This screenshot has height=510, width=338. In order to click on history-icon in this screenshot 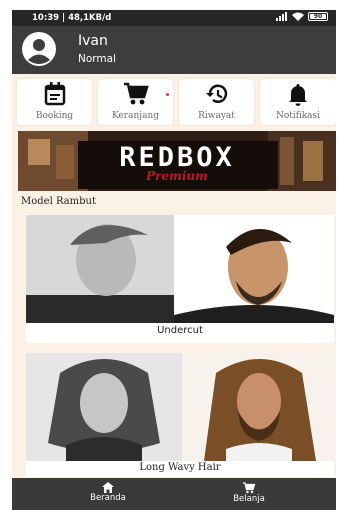, I will do `click(216, 93)`.